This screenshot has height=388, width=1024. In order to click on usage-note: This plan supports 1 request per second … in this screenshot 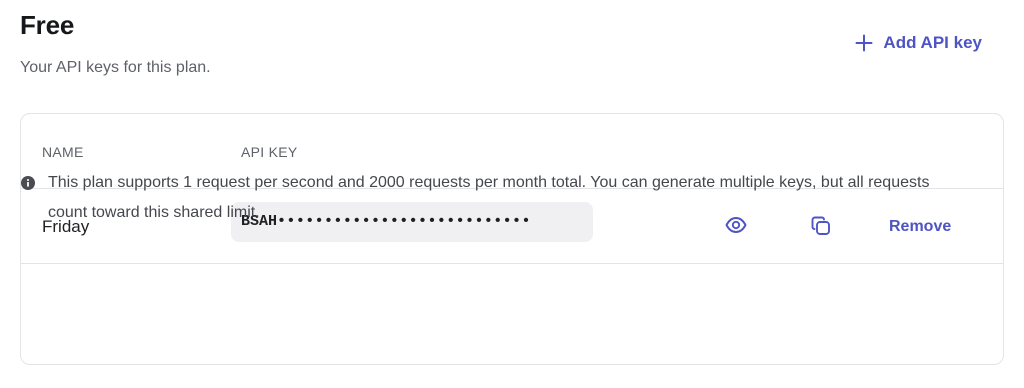, I will do `click(491, 200)`.